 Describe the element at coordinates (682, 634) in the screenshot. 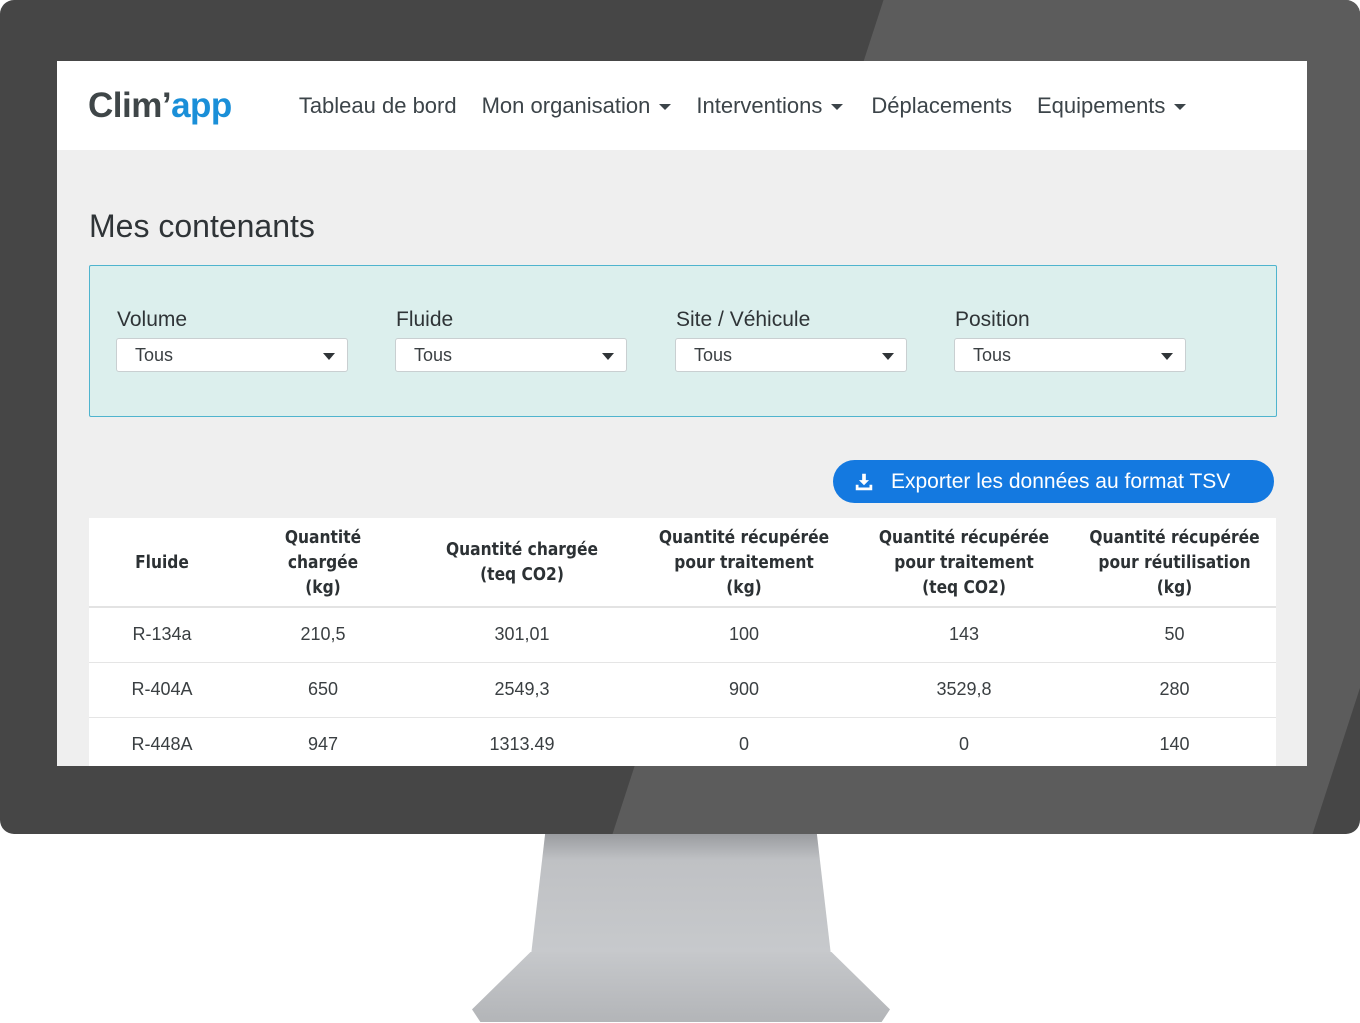

I see `table-row: R-134a 210,5 301,01 100 143 50` at that location.